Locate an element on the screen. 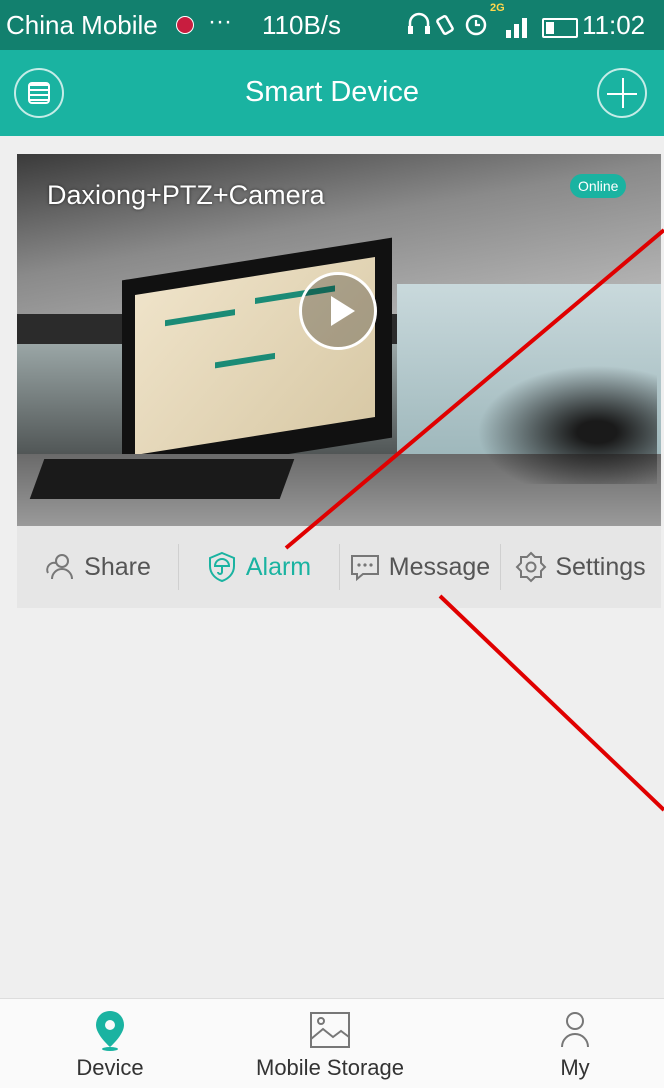 This screenshot has width=664, height=1088. tab-my: My is located at coordinates (575, 1043).